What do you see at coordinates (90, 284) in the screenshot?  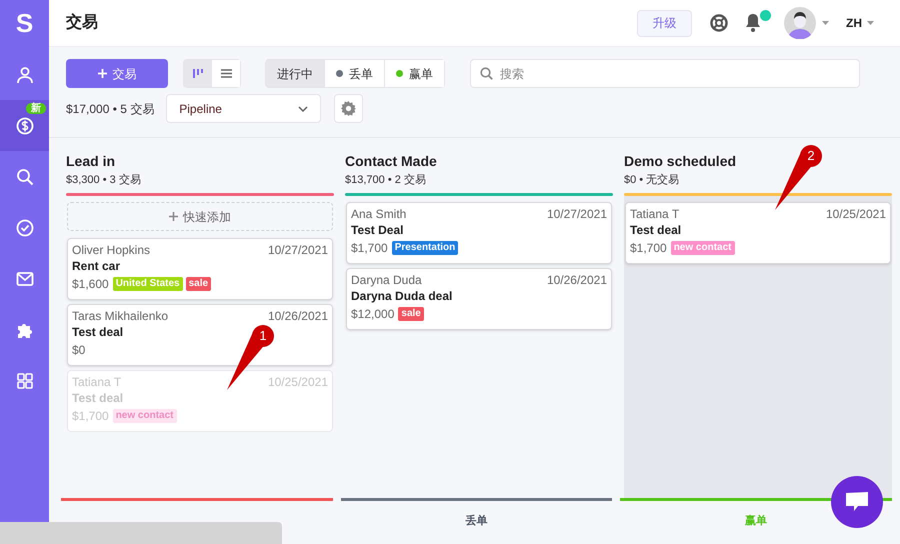 I see `deal-amount: $1,600` at bounding box center [90, 284].